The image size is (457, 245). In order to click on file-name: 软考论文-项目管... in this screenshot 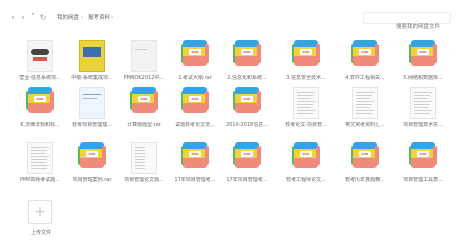, I will do `click(306, 125)`.